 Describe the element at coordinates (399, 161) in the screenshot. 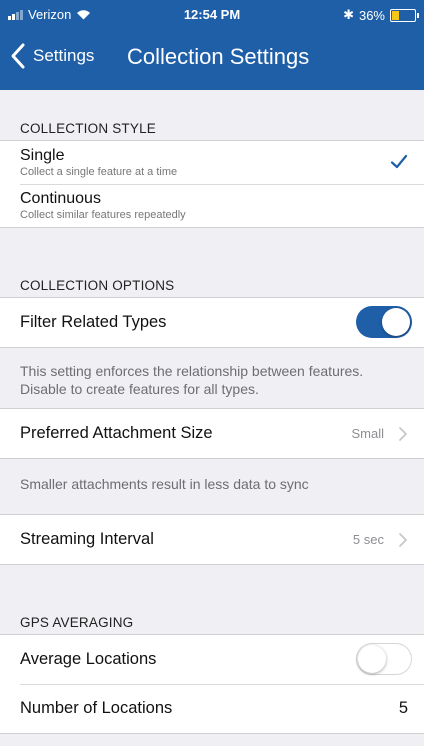

I see `checkmark-icon` at that location.